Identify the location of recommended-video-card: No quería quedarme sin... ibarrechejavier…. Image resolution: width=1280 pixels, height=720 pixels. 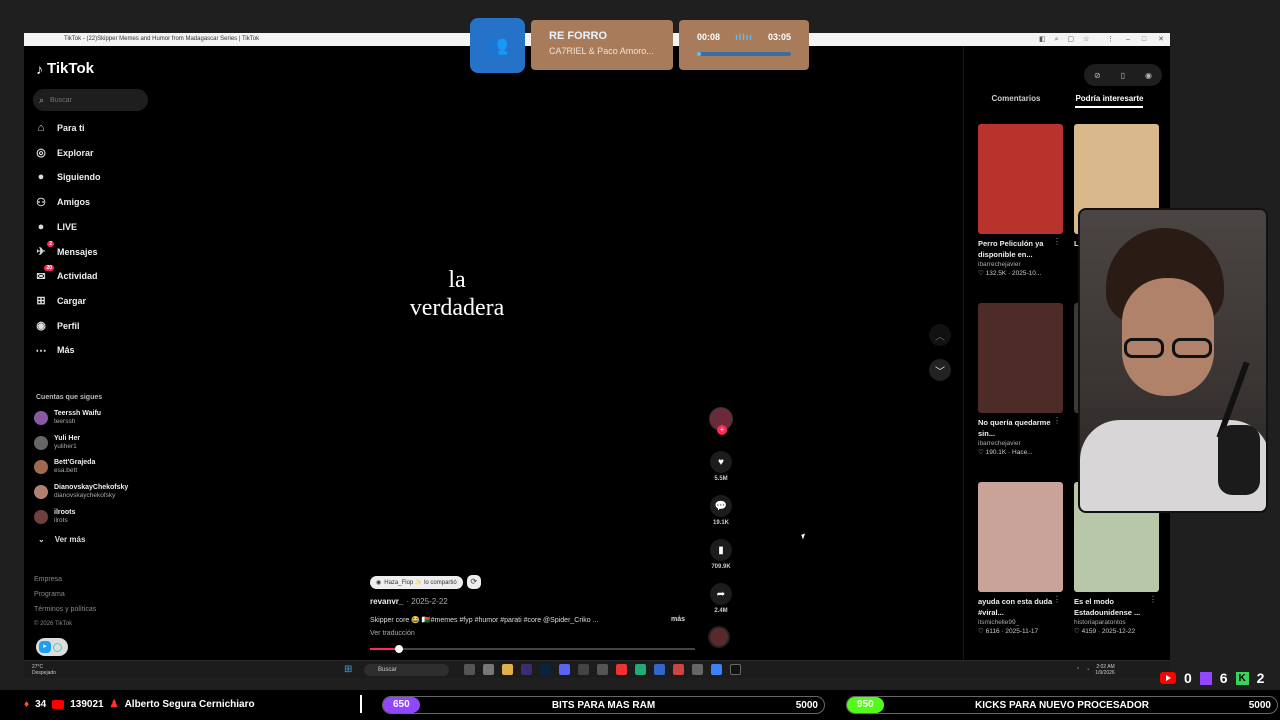
(1020, 379).